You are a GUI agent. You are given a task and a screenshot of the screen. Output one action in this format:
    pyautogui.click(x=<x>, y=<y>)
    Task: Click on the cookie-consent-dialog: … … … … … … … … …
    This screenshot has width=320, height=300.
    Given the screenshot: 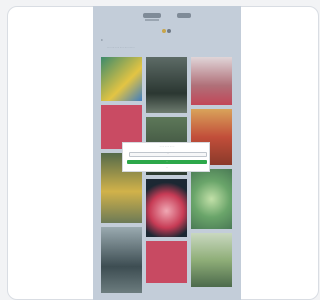 What is the action you would take?
    pyautogui.click(x=166, y=157)
    